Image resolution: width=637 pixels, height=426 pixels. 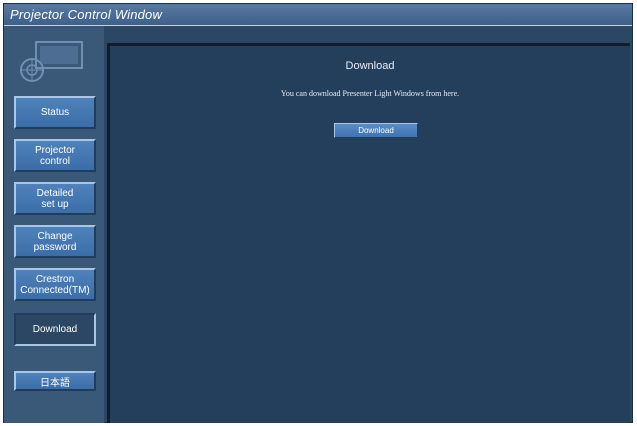 What do you see at coordinates (51, 61) in the screenshot?
I see `projector-logo-icon` at bounding box center [51, 61].